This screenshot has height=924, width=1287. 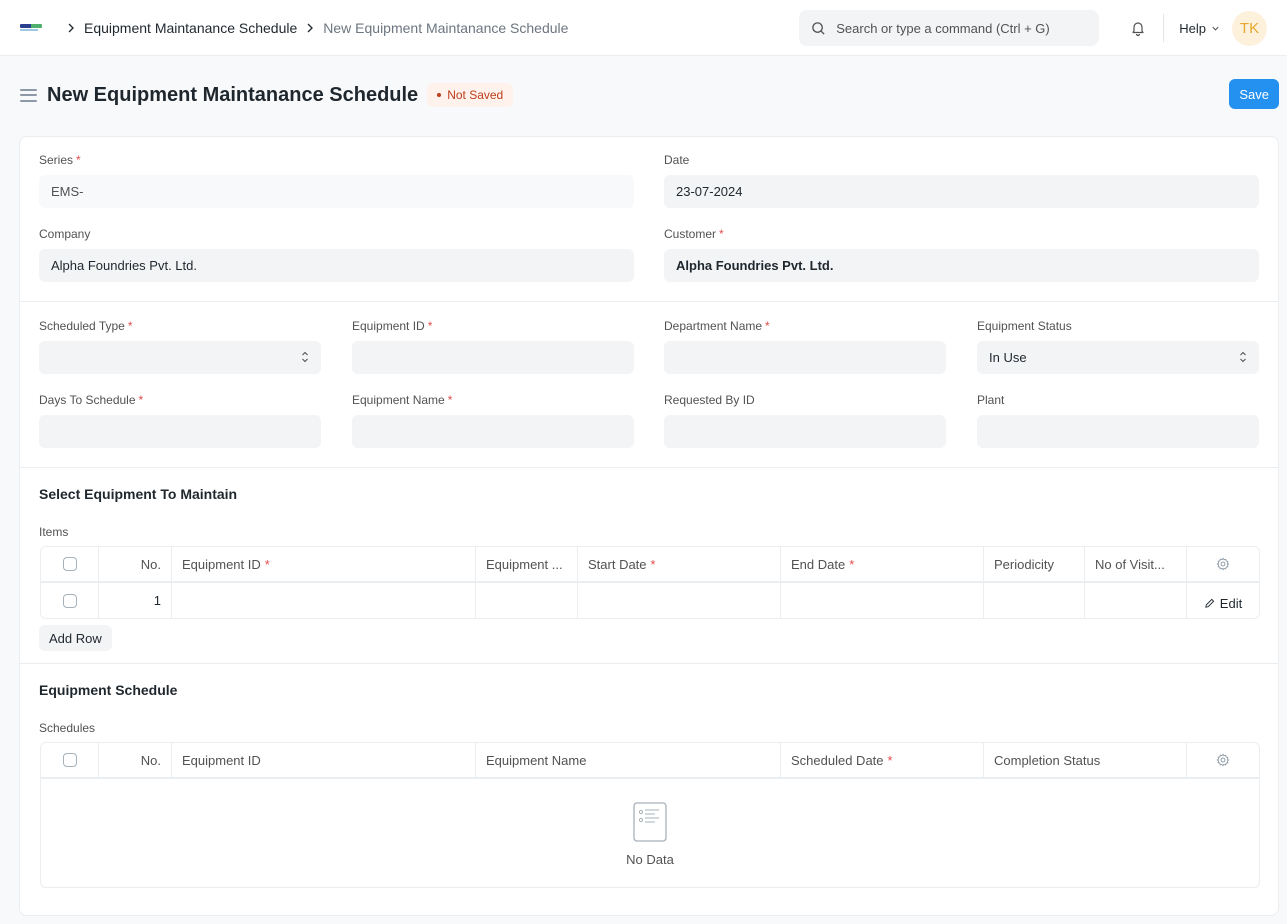 What do you see at coordinates (628, 760) in the screenshot?
I see `col-equipment-name: Equipment Name` at bounding box center [628, 760].